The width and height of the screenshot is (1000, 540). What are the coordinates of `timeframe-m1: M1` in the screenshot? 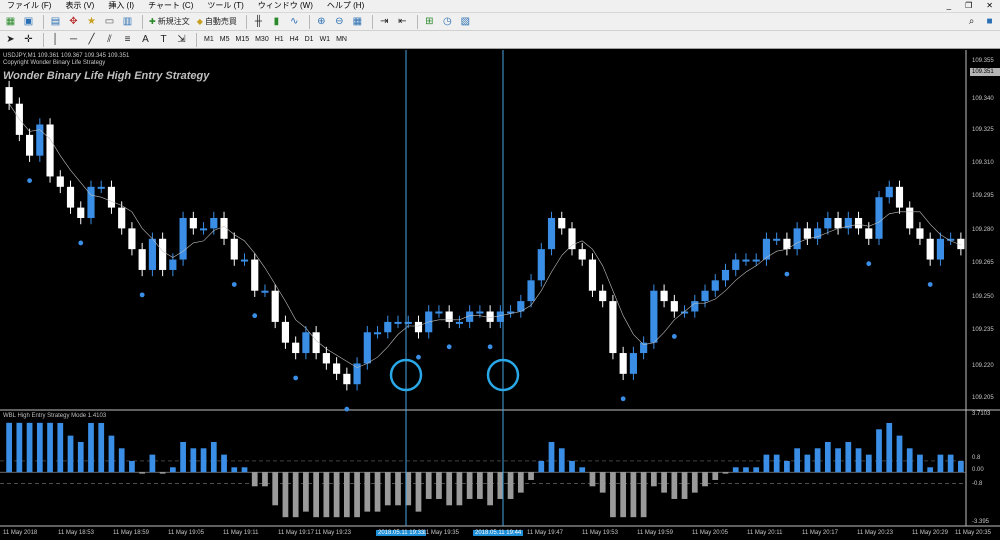 It's located at (209, 39).